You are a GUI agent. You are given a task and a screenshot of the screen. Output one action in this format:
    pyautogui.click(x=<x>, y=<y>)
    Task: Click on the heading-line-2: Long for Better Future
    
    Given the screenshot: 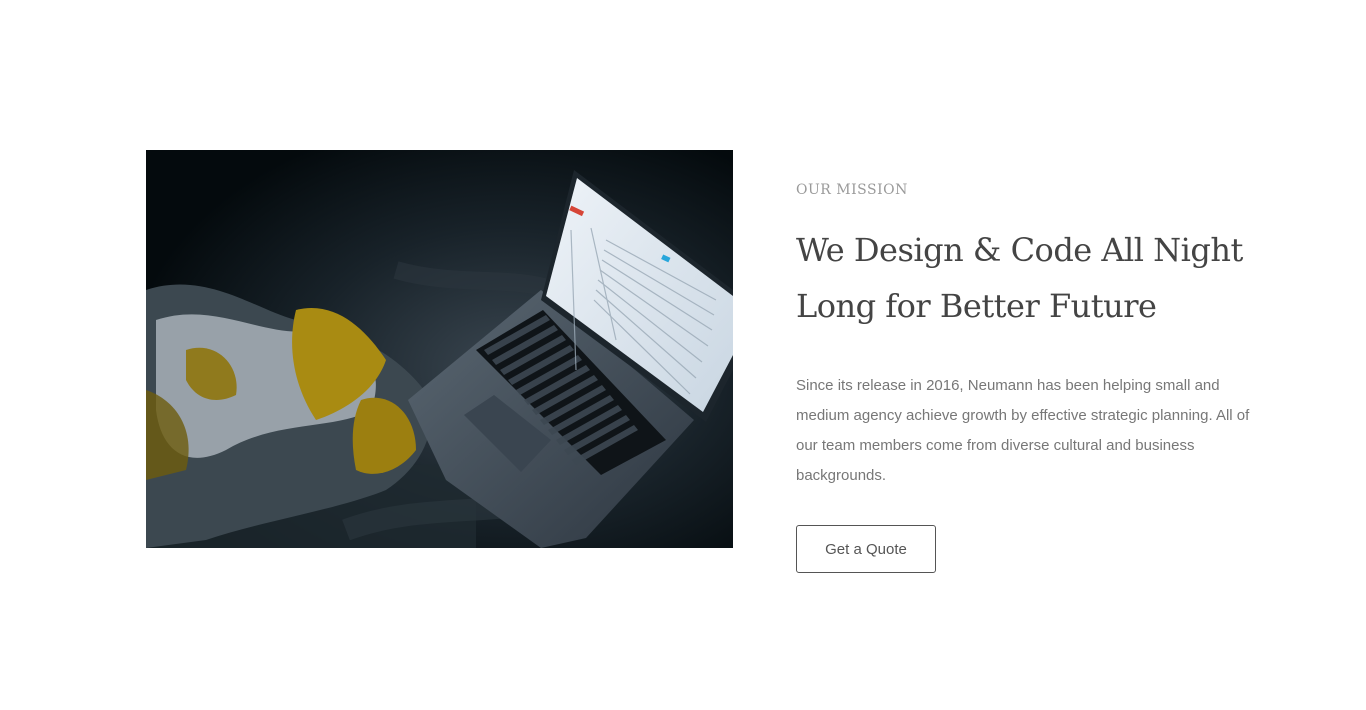 What is the action you would take?
    pyautogui.click(x=976, y=306)
    